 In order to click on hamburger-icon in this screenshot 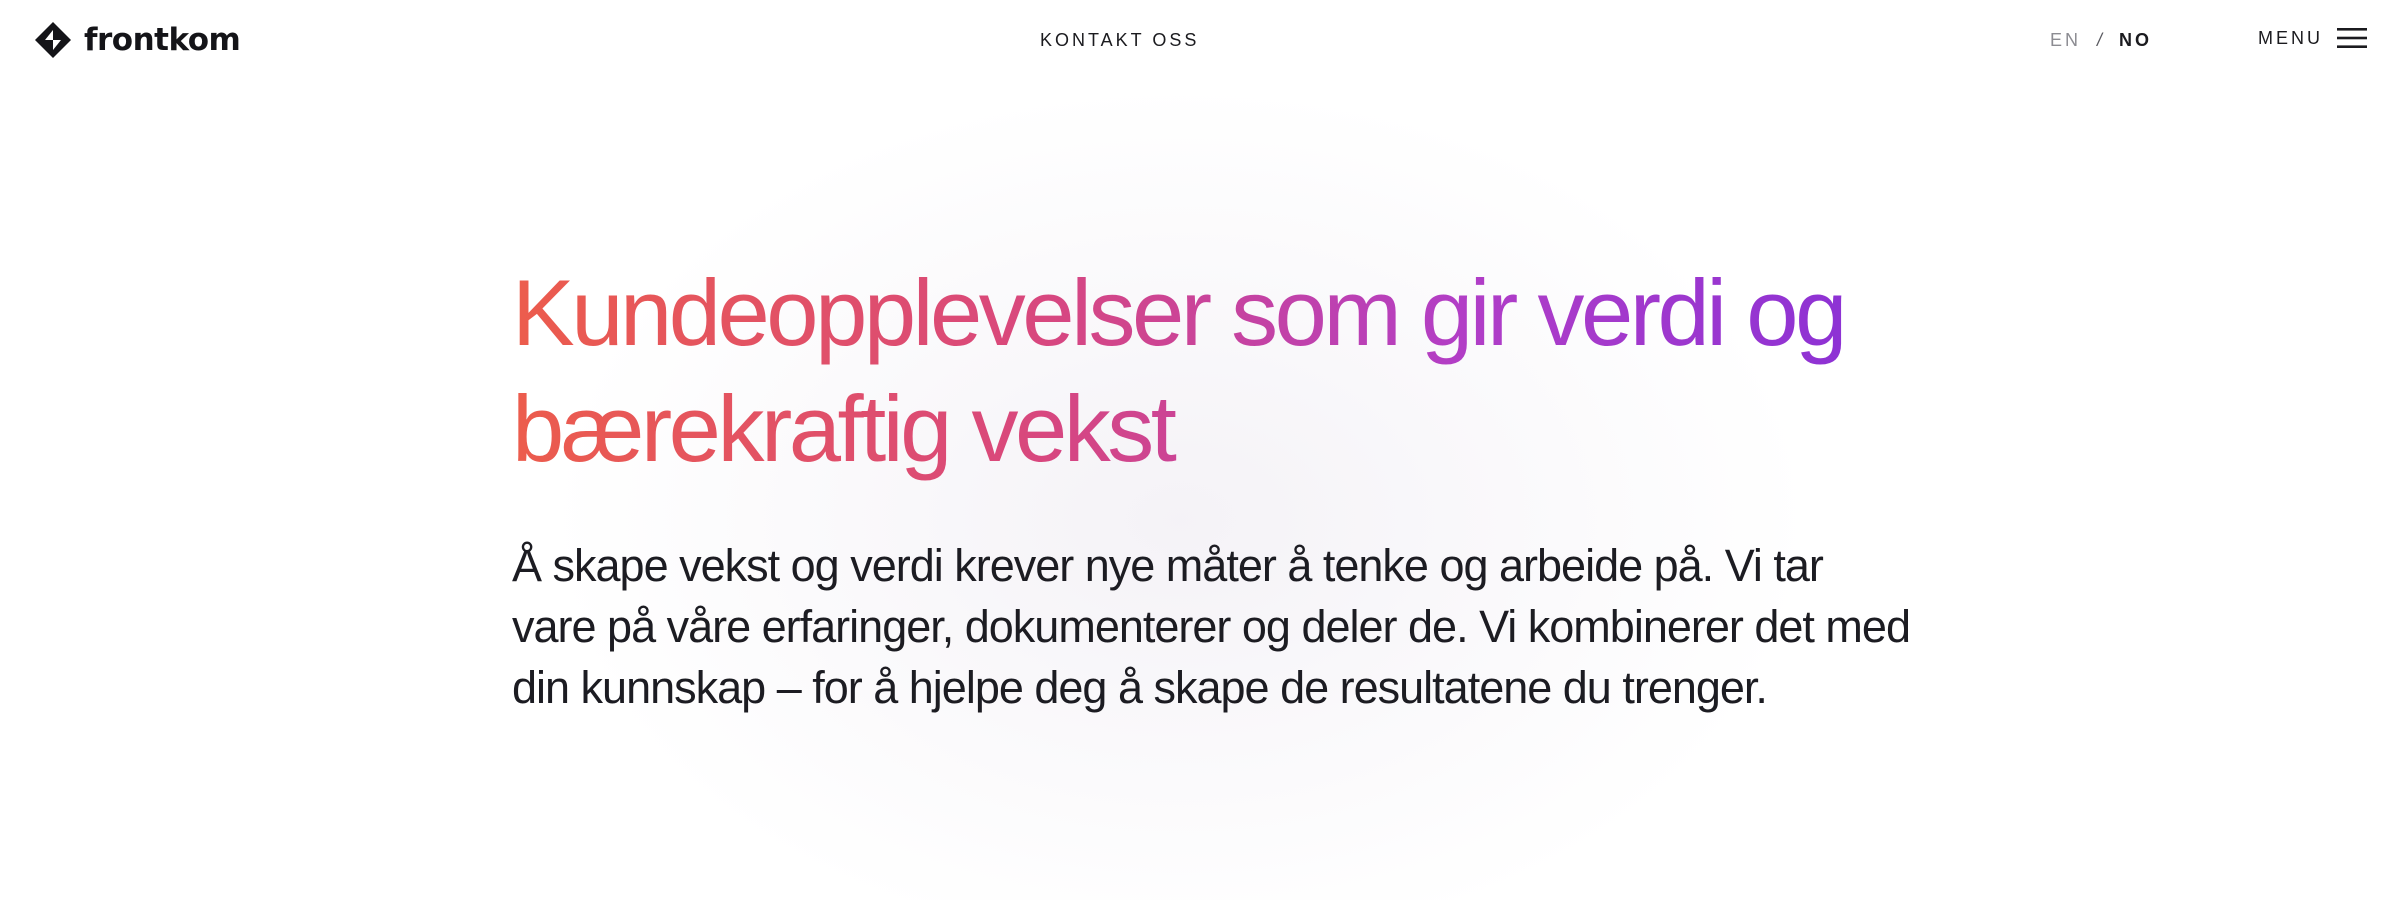, I will do `click(2352, 38)`.